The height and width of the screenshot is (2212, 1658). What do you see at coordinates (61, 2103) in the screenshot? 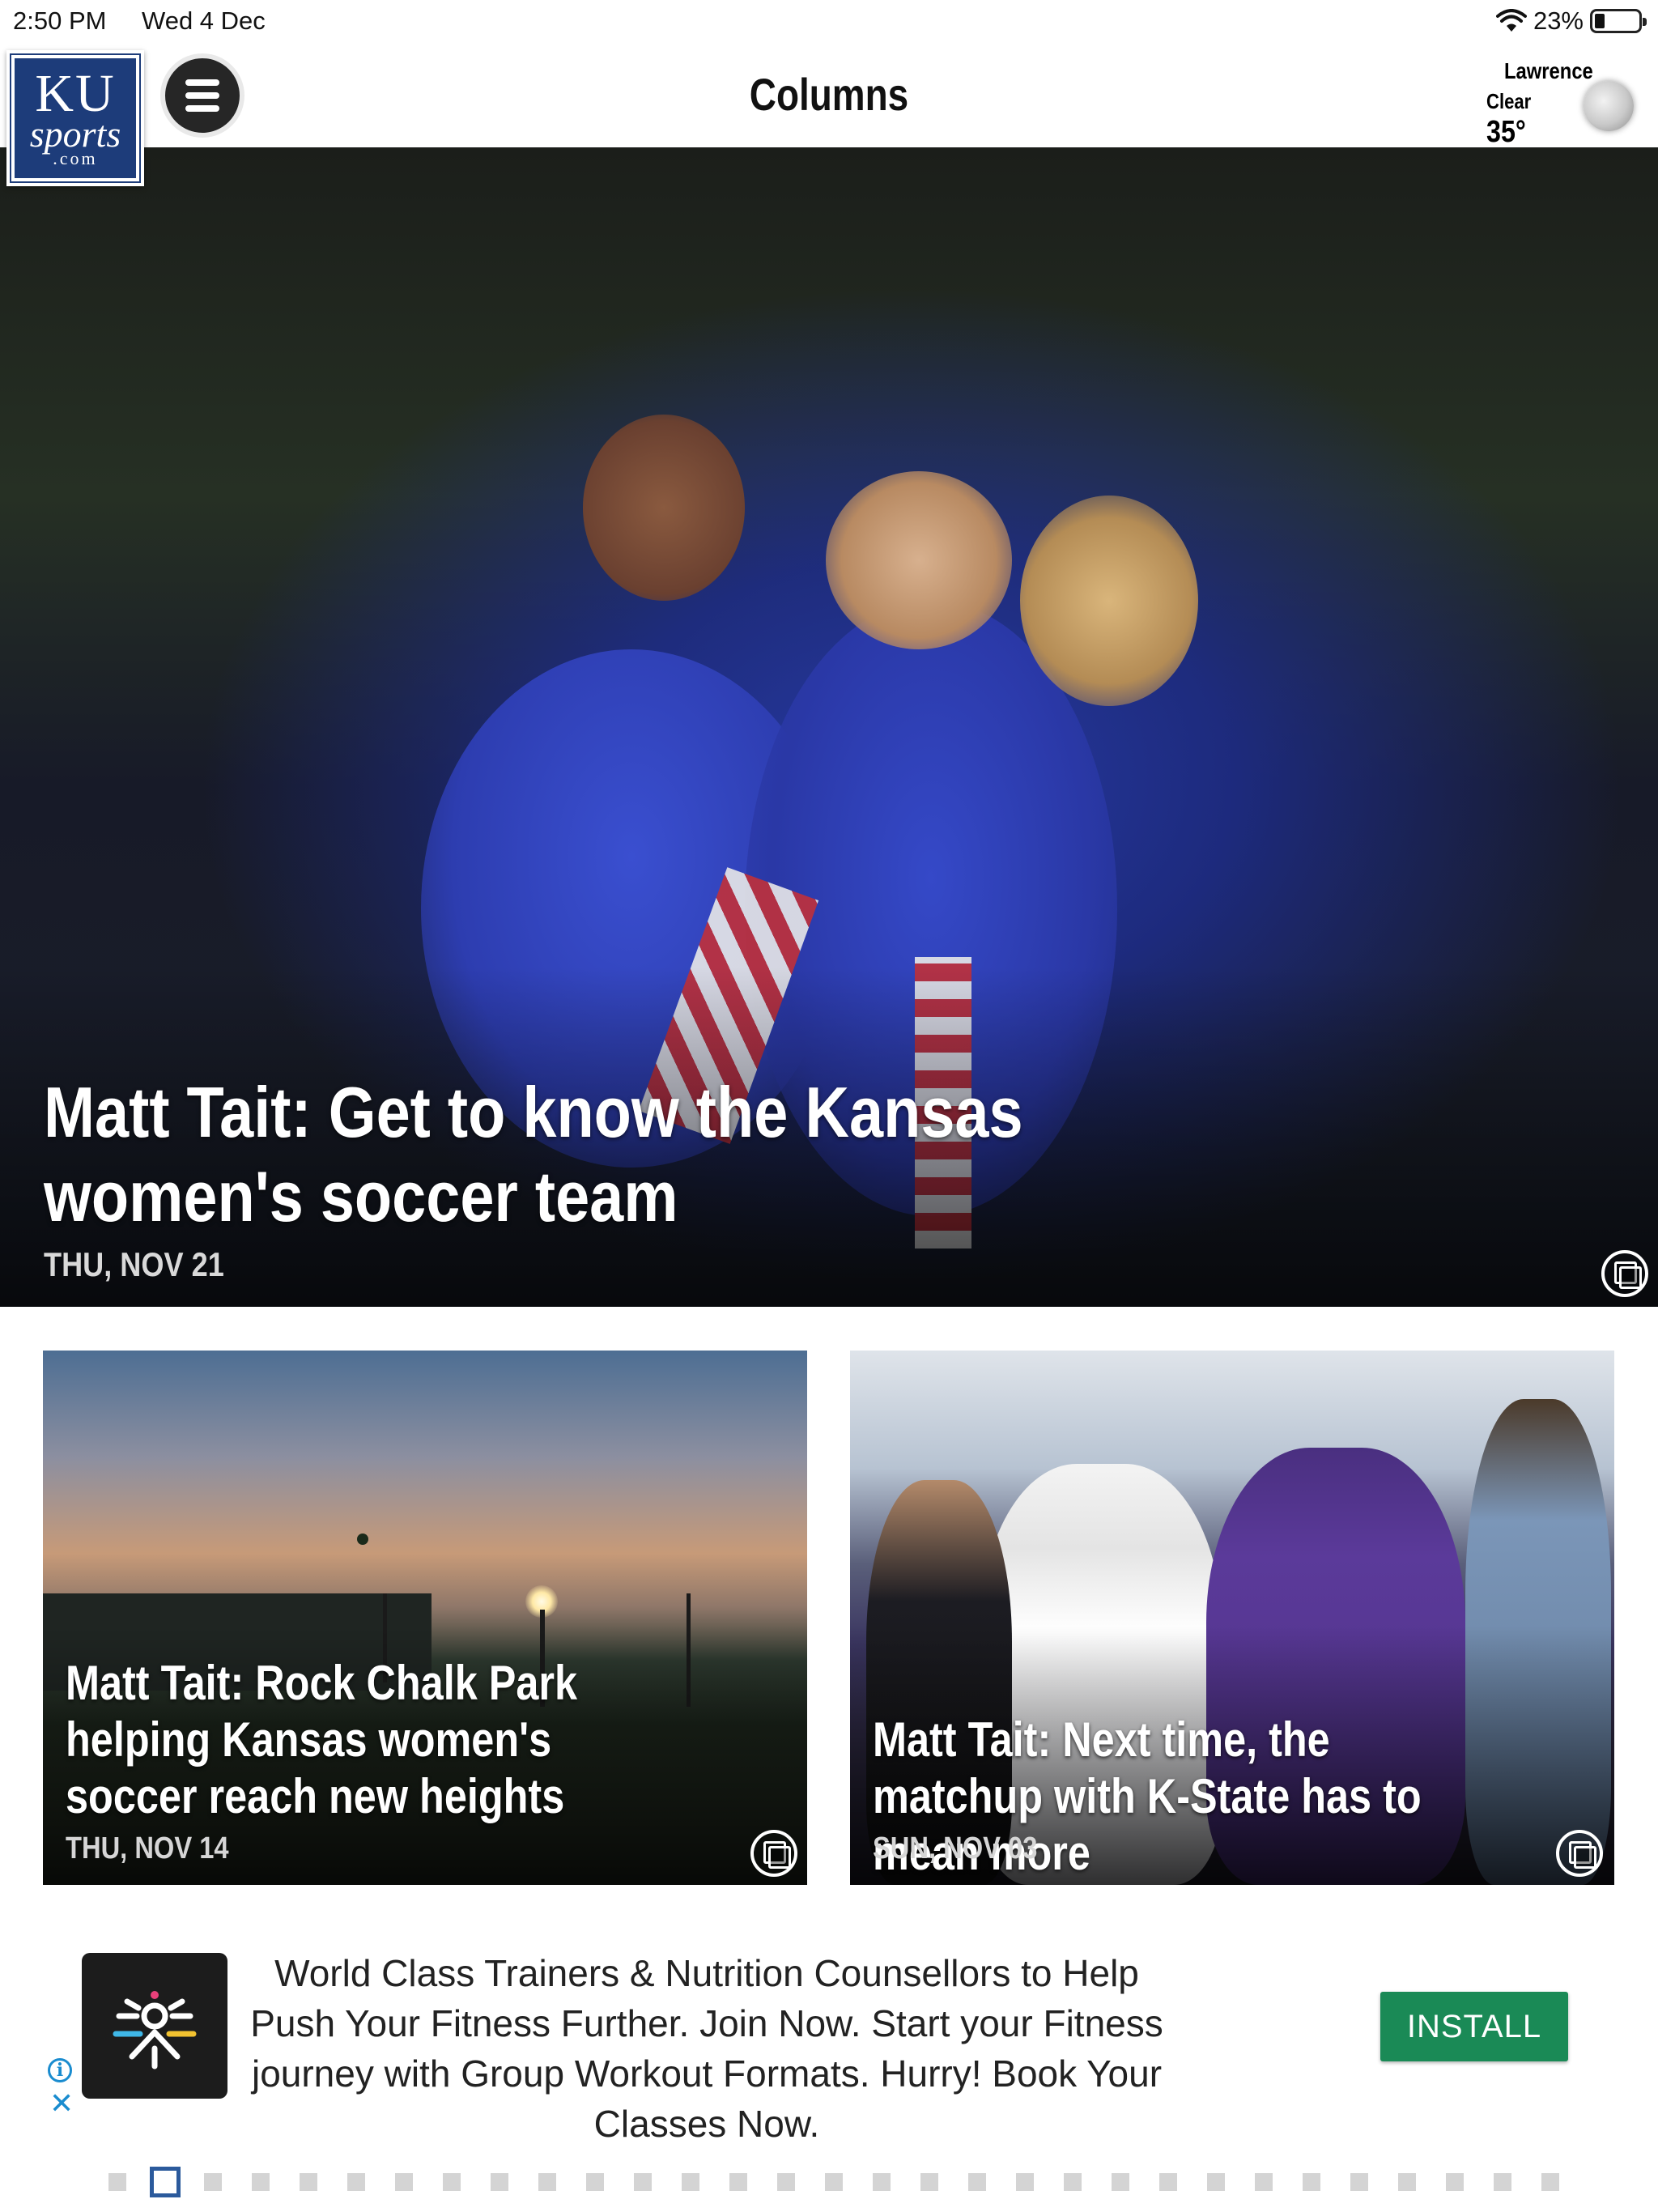
I see `close-icon: ✕` at bounding box center [61, 2103].